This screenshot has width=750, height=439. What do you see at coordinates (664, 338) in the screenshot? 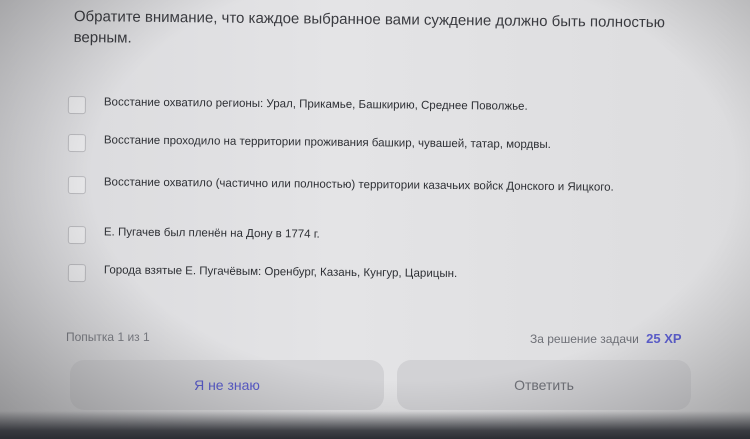
I see `xp-badge: 25 XP` at bounding box center [664, 338].